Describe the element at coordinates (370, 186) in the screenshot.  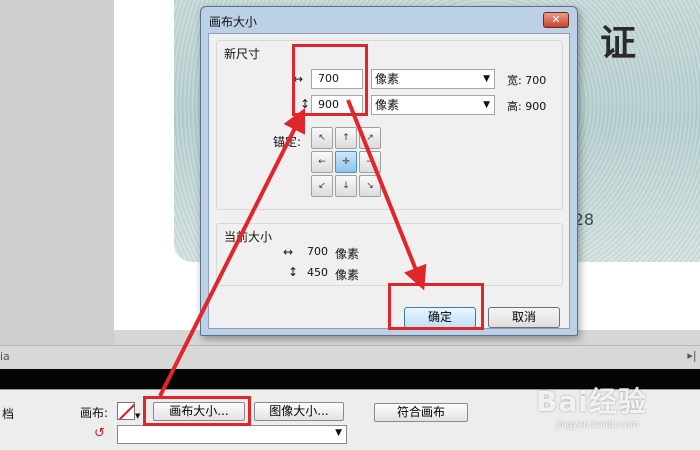
I see `anchor-bottom-right: ↘` at that location.